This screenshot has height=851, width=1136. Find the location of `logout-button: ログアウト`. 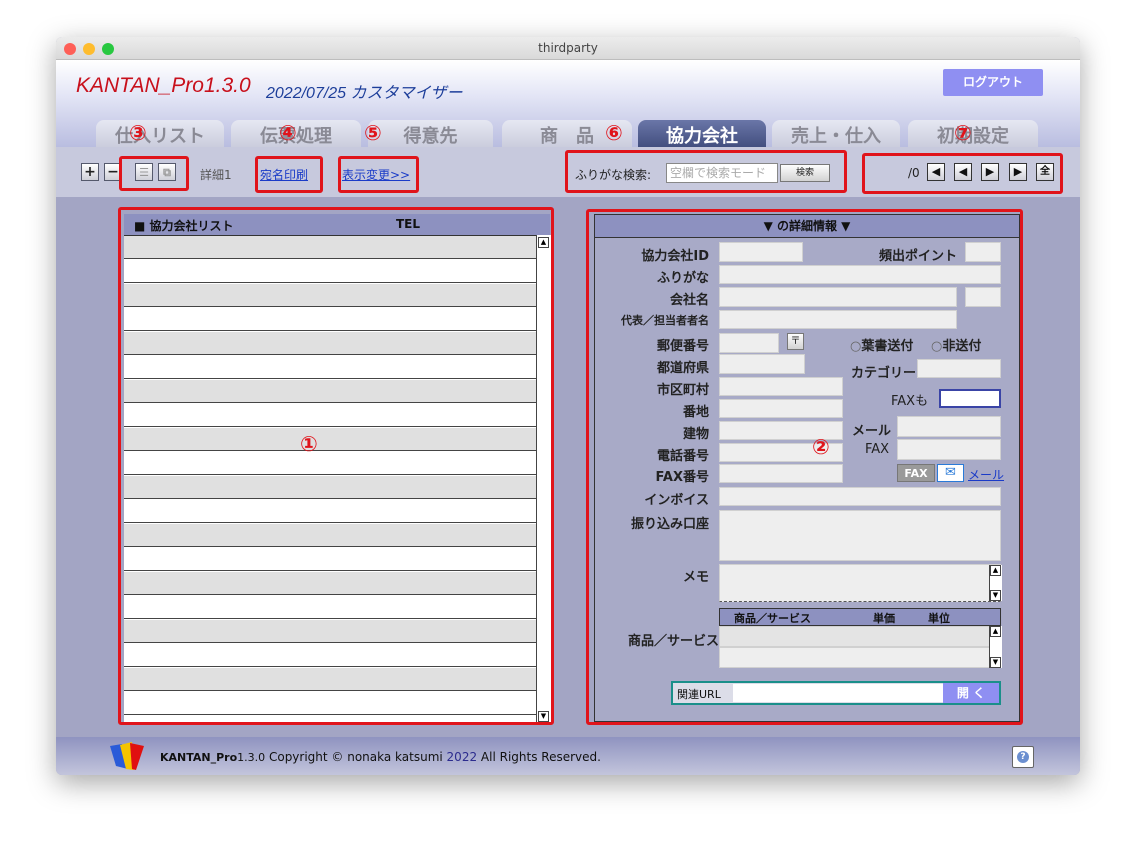

logout-button: ログアウト is located at coordinates (993, 82).